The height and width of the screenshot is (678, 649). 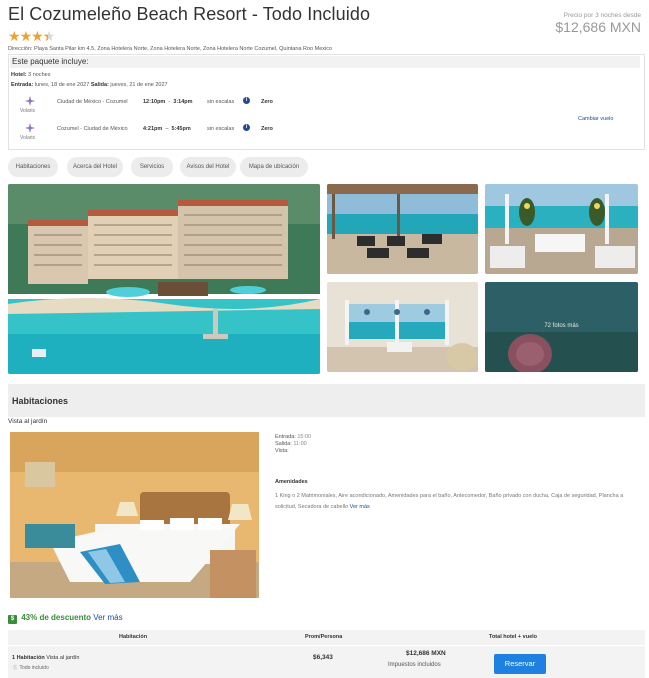 What do you see at coordinates (513, 637) in the screenshot?
I see `col-total: Total hotel + vuelo` at bounding box center [513, 637].